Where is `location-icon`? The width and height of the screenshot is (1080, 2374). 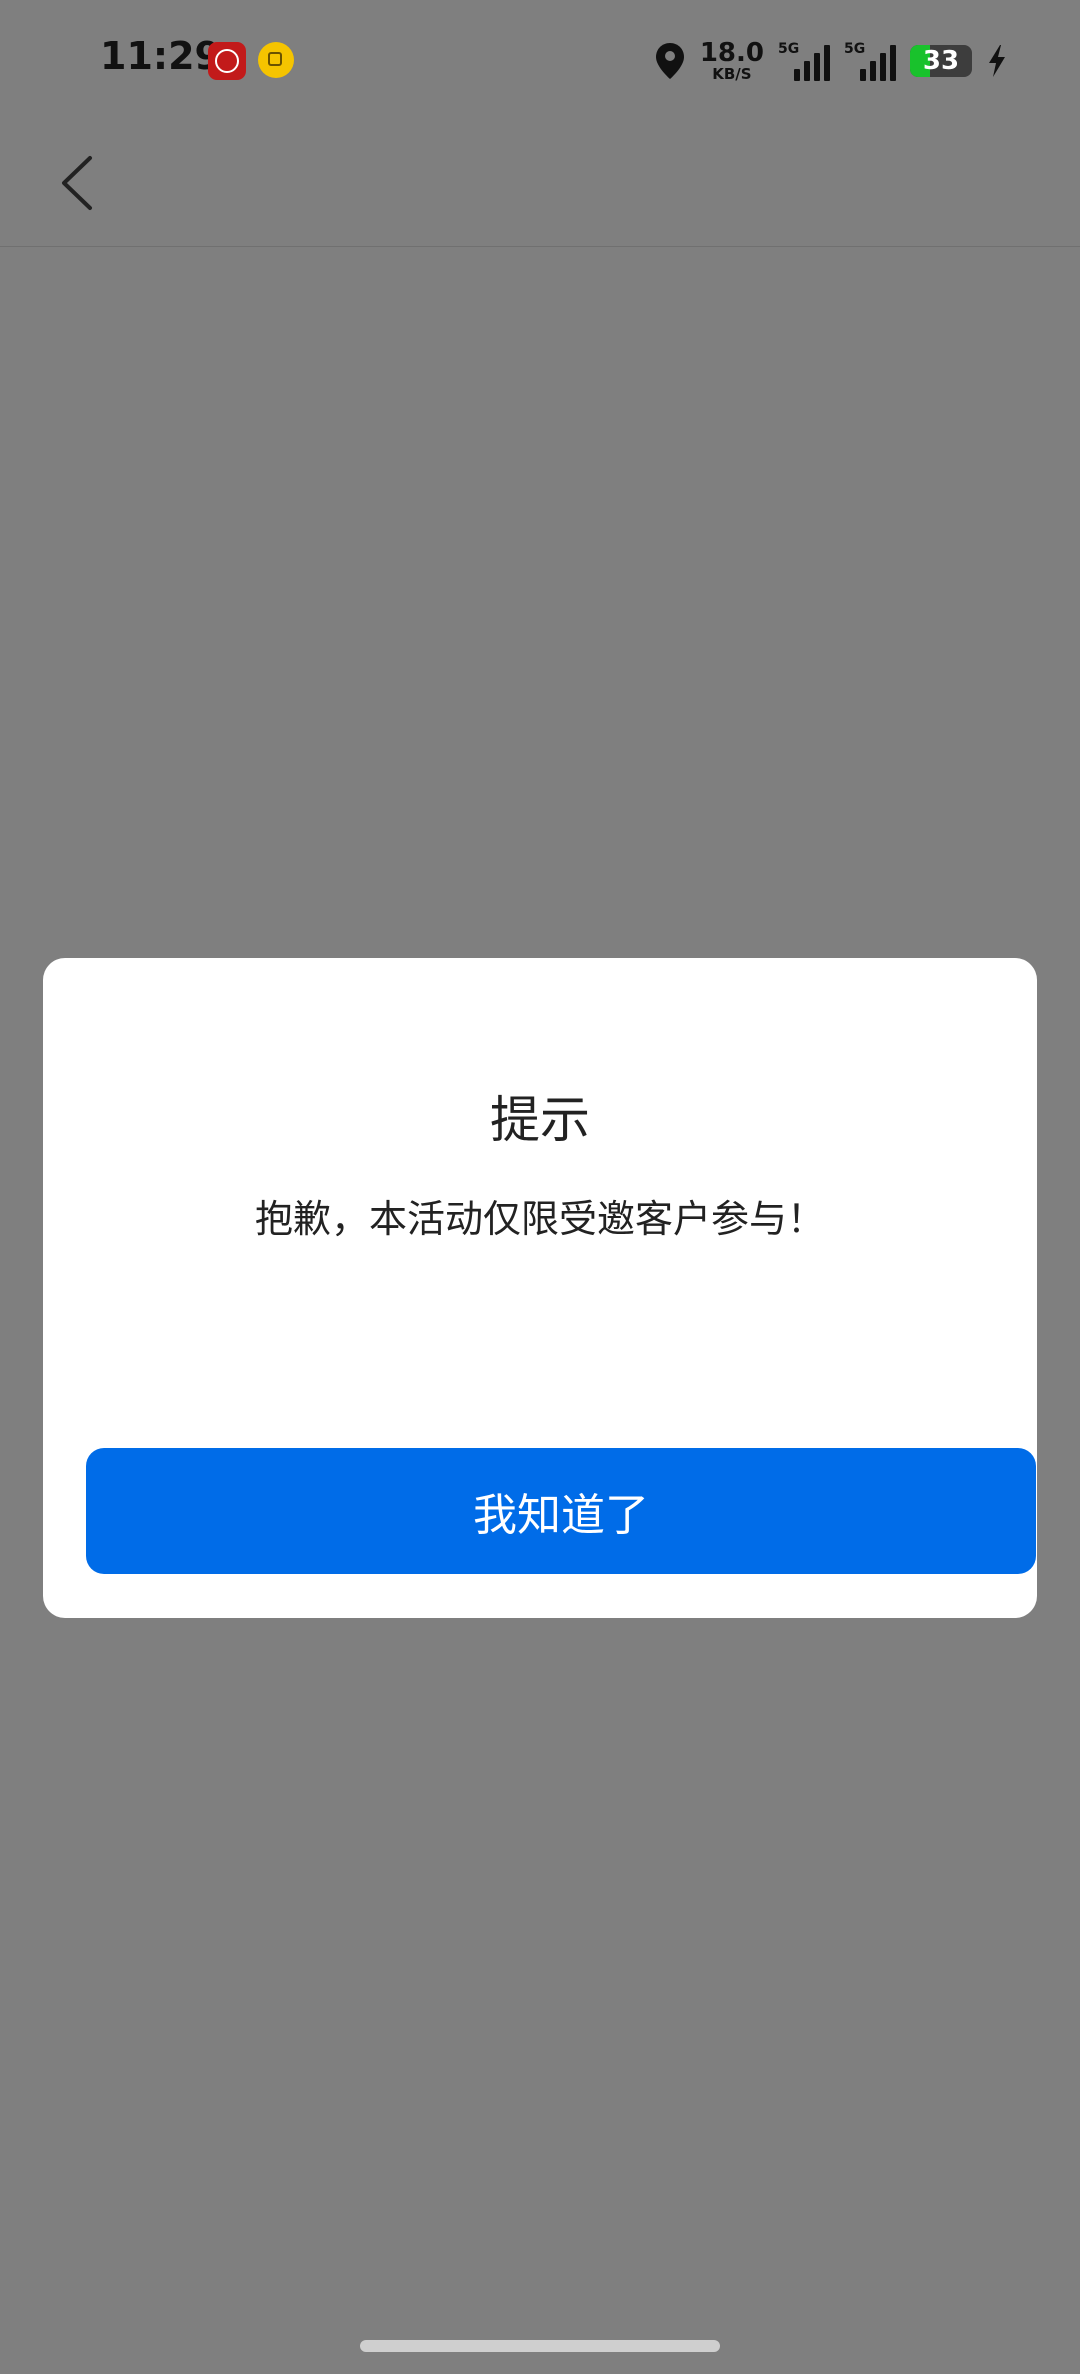
location-icon is located at coordinates (670, 61).